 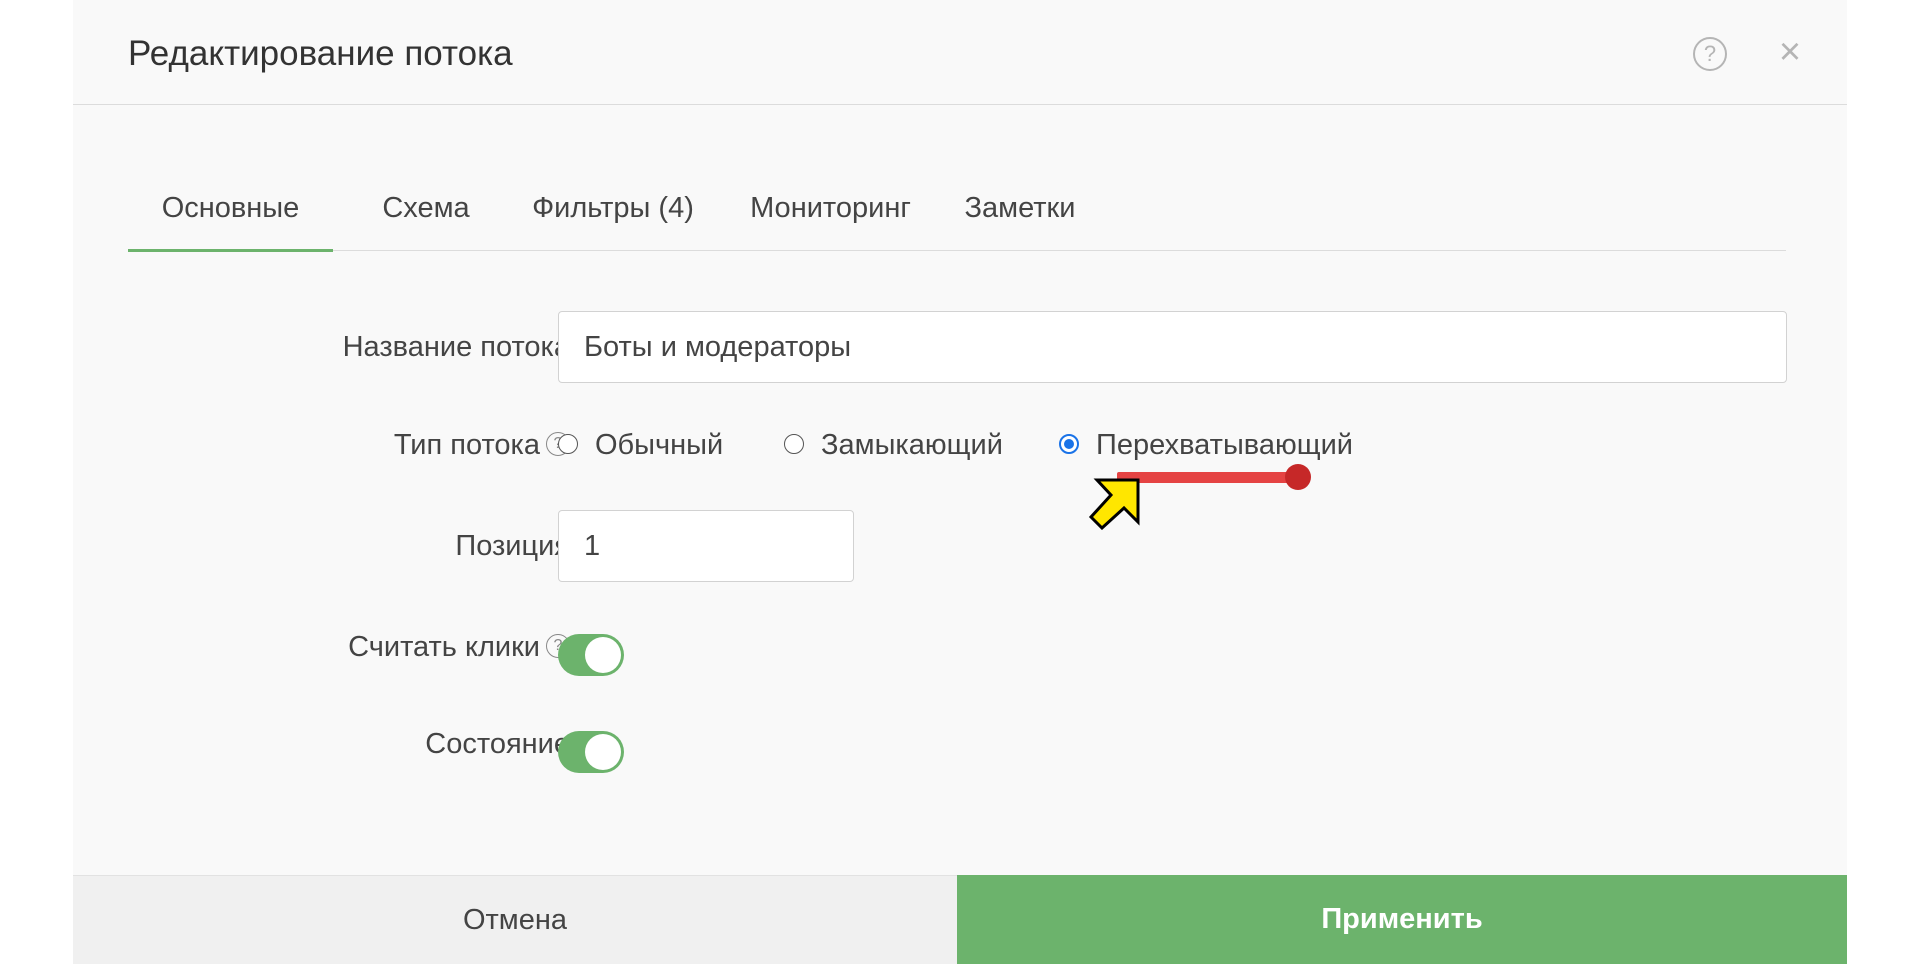 I want to click on tab-filters: Фильтры (4), so click(x=613, y=215).